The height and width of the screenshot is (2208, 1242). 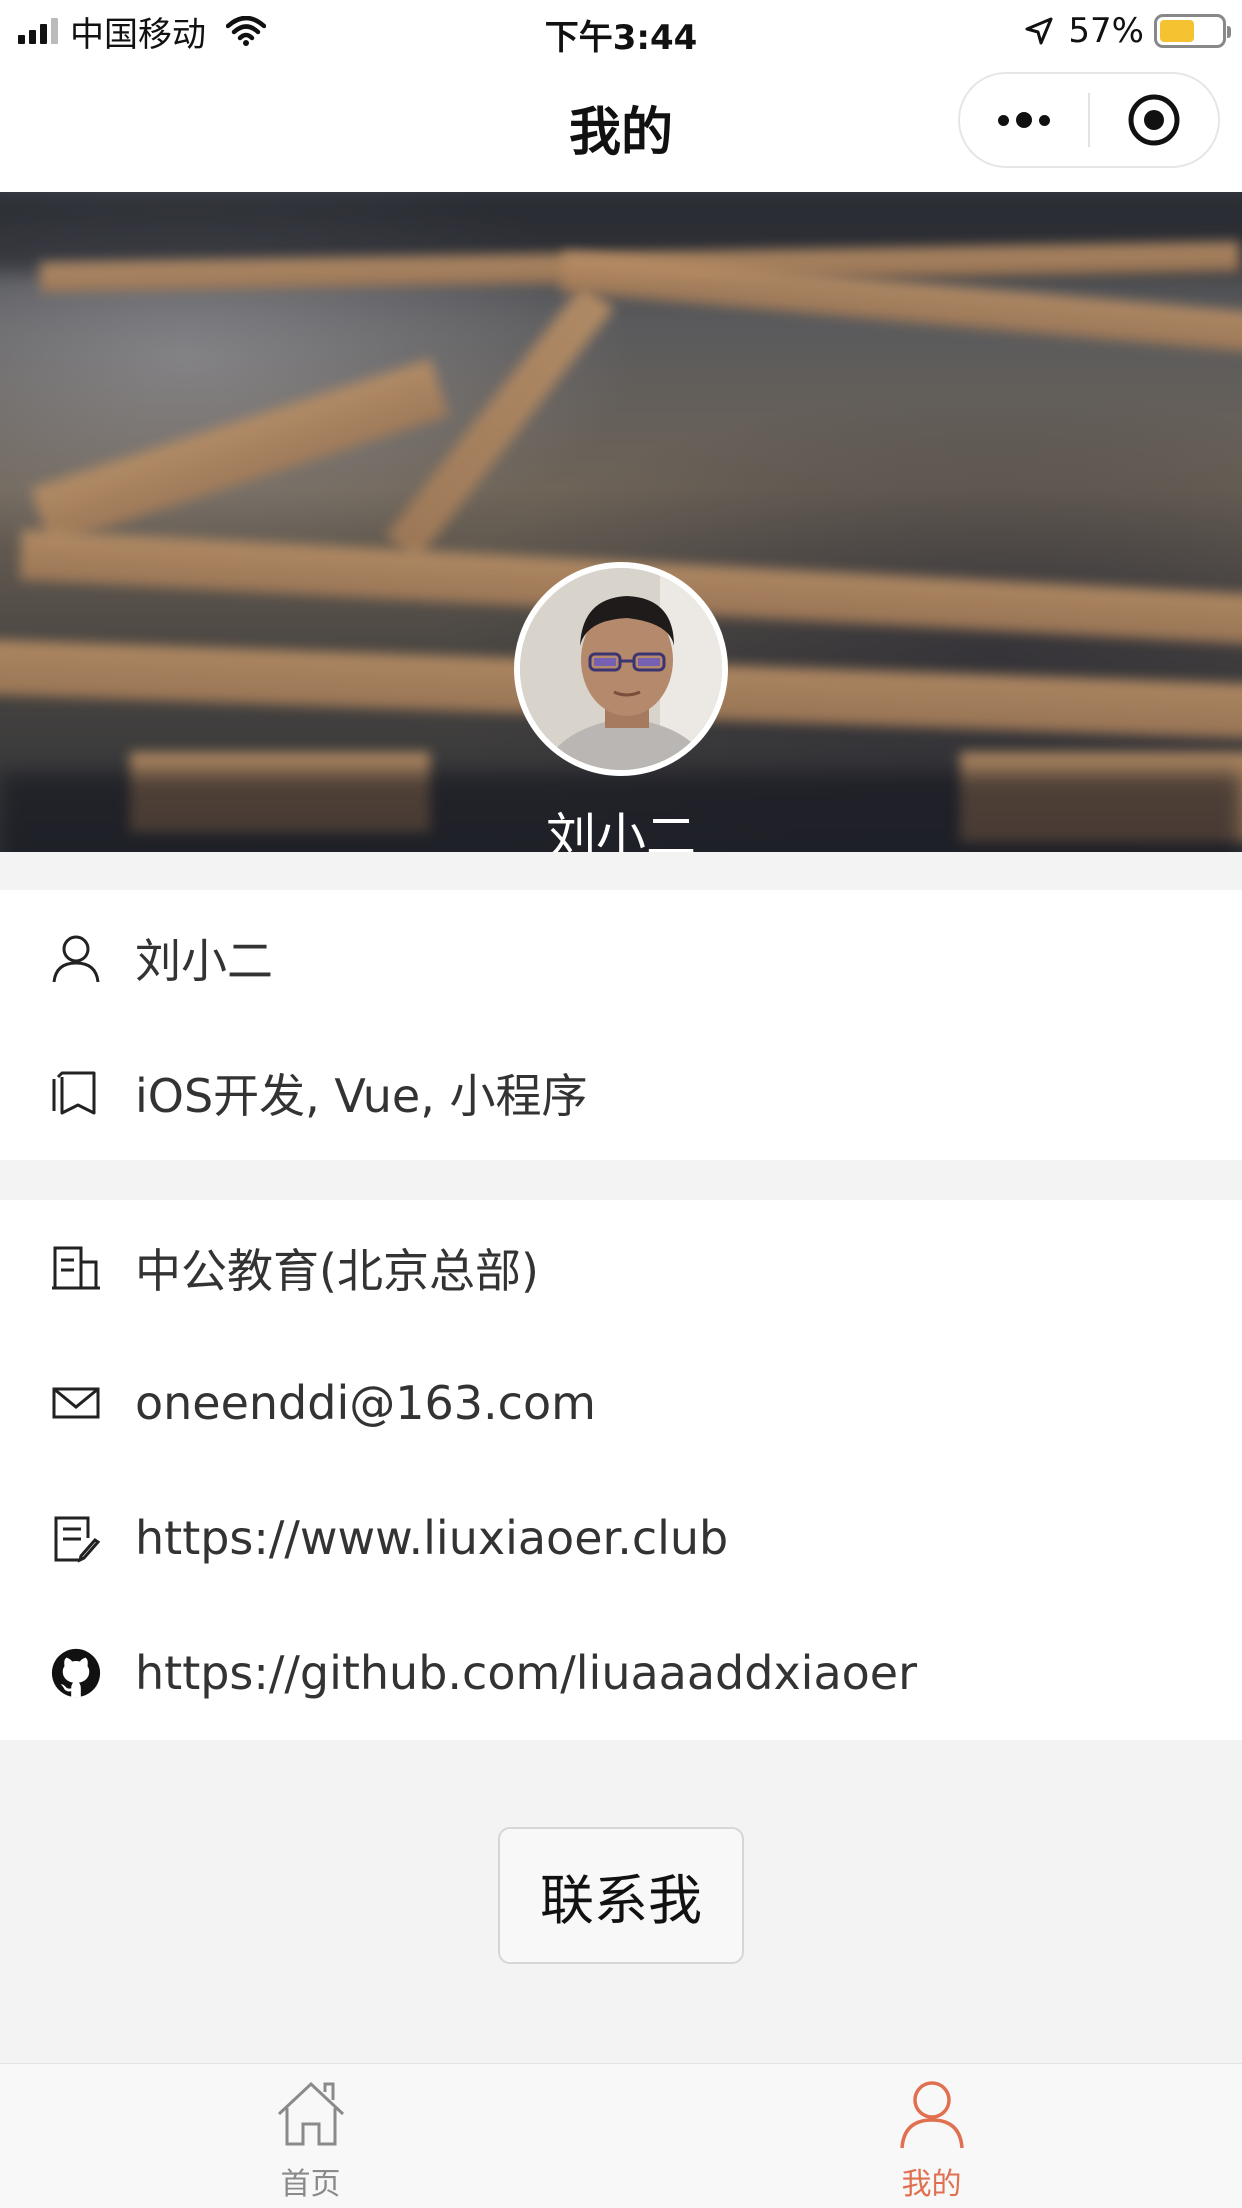 I want to click on tab-home: 首页, so click(x=310, y=2136).